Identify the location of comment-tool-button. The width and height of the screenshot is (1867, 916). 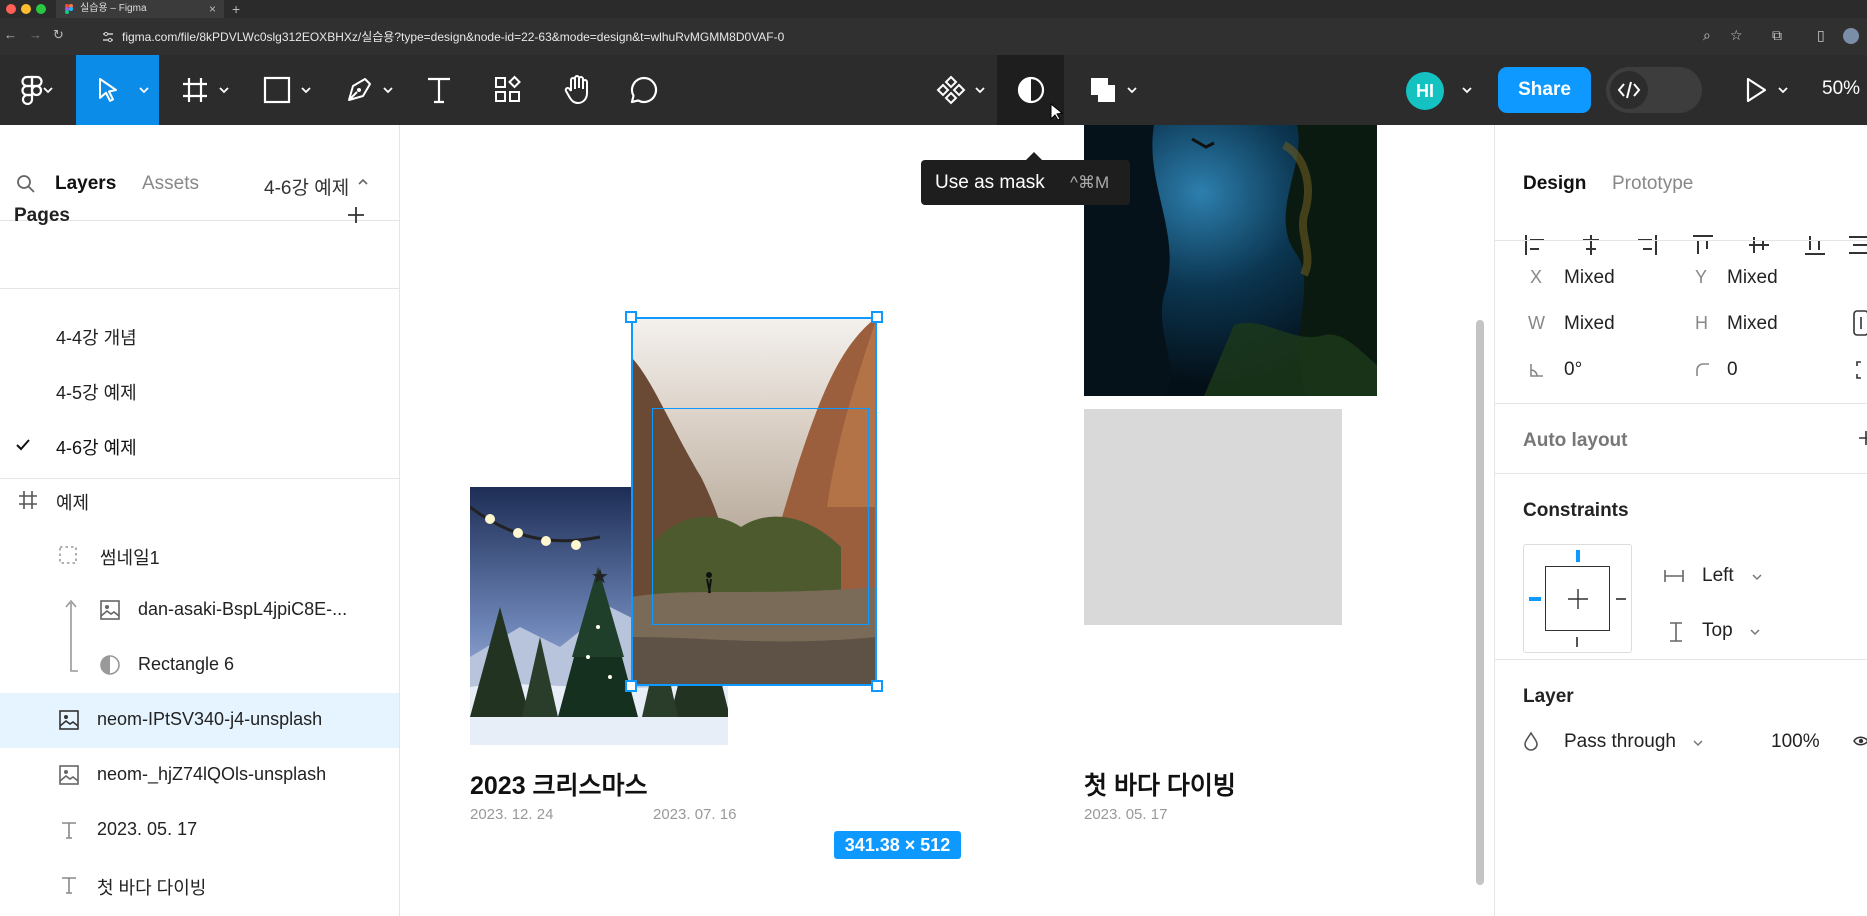
(644, 90).